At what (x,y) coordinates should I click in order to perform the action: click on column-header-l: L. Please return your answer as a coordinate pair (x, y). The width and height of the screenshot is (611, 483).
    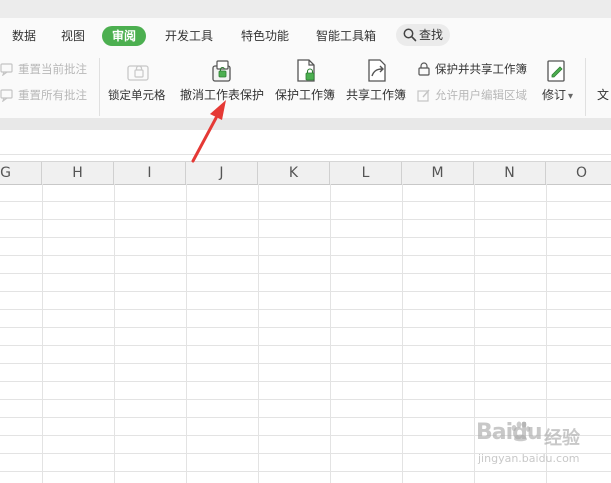
    Looking at the image, I should click on (366, 173).